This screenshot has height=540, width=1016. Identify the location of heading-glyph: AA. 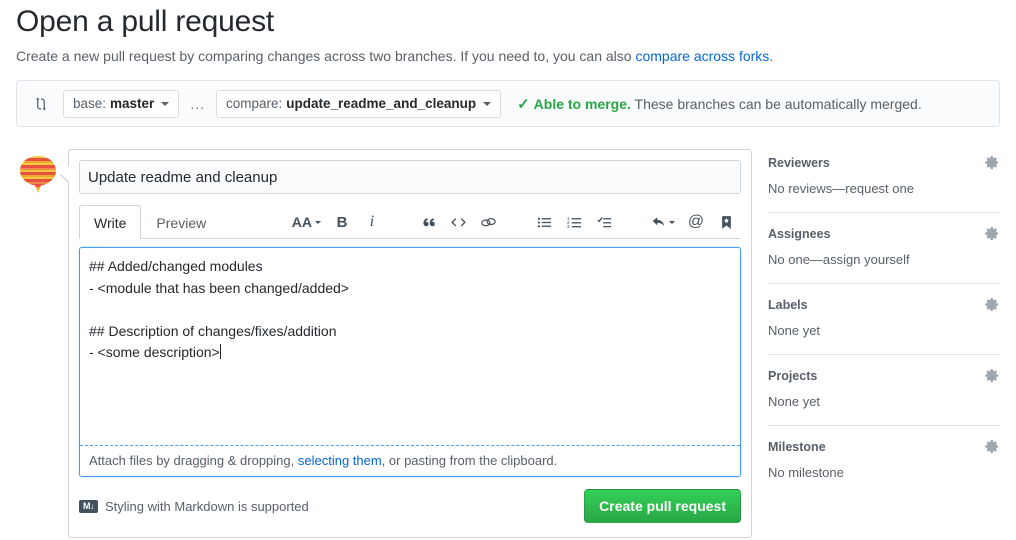
(301, 222).